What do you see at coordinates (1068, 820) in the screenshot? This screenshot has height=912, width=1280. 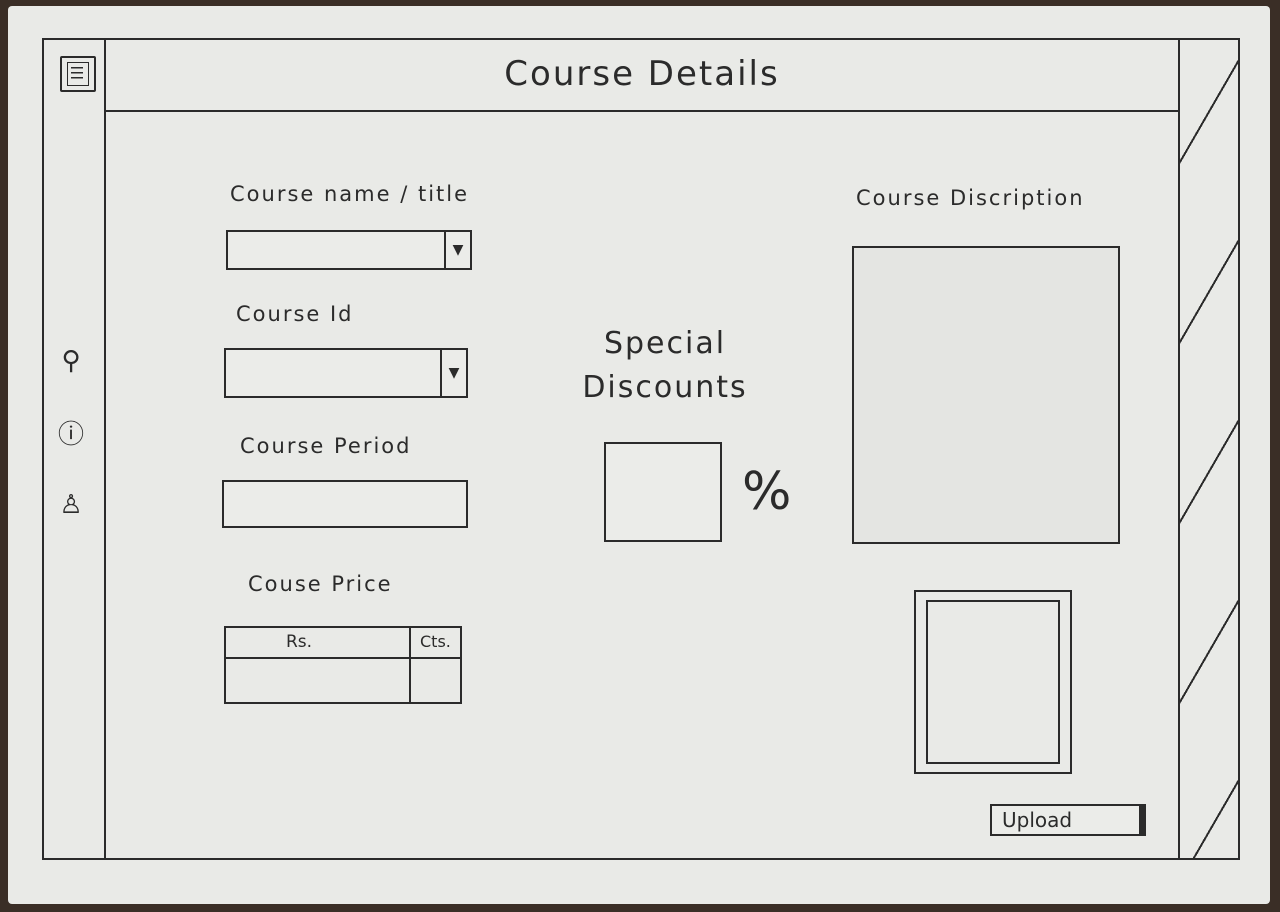 I see `upload-button: Upload` at bounding box center [1068, 820].